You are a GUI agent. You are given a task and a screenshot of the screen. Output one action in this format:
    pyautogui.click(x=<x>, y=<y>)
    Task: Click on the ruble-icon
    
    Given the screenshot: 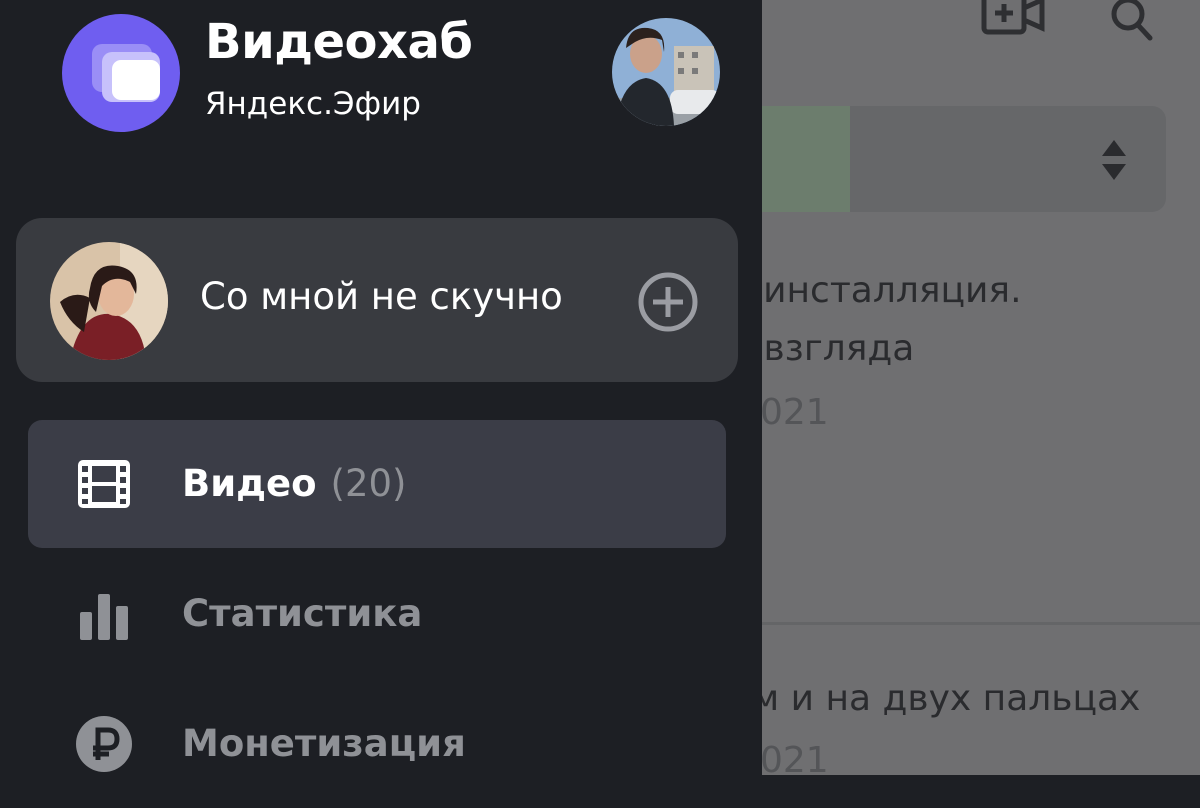 What is the action you would take?
    pyautogui.click(x=104, y=744)
    